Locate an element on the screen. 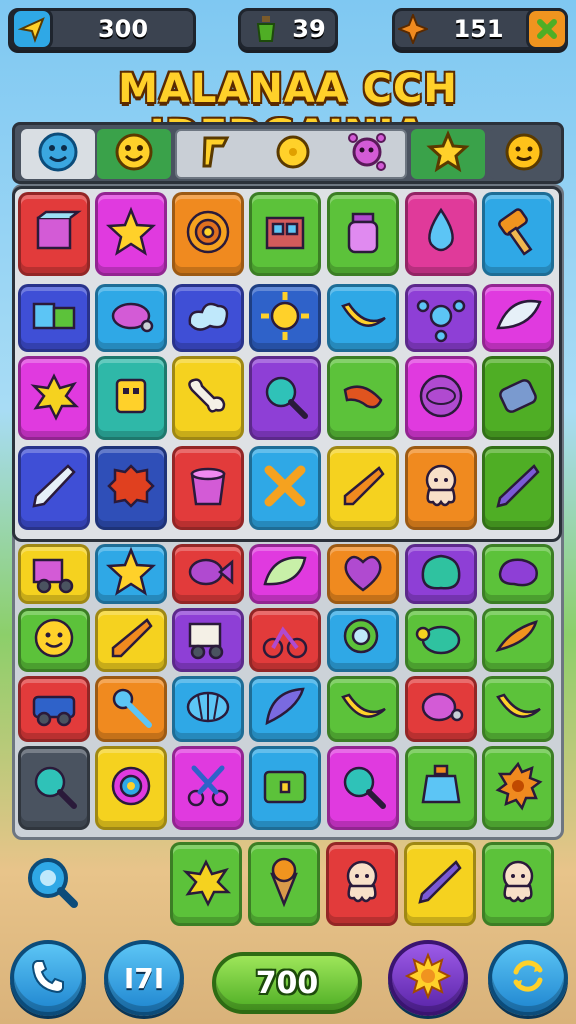 Image resolution: width=576 pixels, height=1024 pixels. sun-gear-icon is located at coordinates (428, 978).